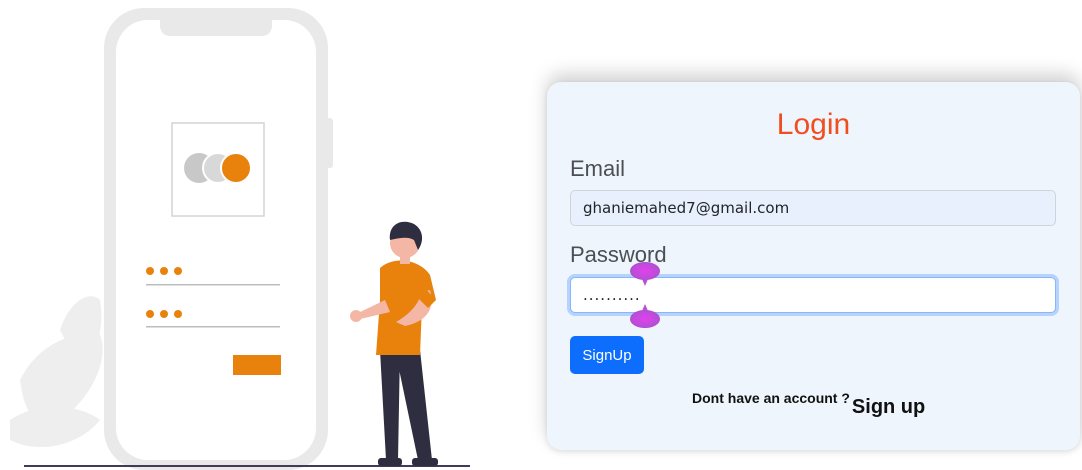  What do you see at coordinates (56, 372) in the screenshot?
I see `leaf-decoration-icon` at bounding box center [56, 372].